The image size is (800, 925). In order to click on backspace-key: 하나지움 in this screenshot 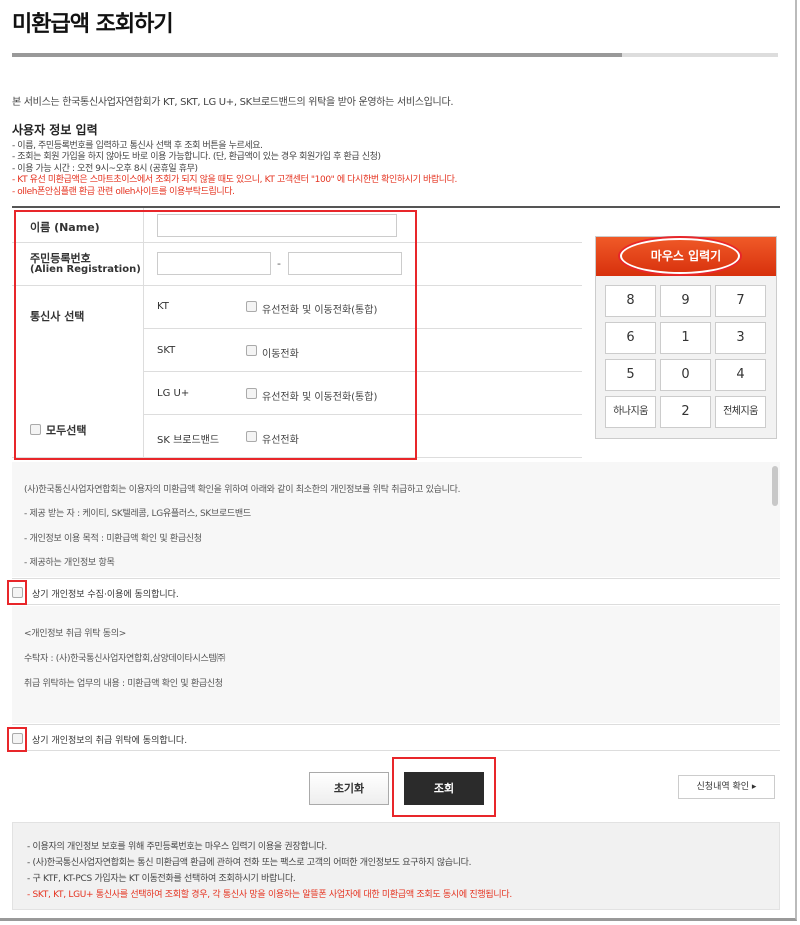, I will do `click(630, 412)`.